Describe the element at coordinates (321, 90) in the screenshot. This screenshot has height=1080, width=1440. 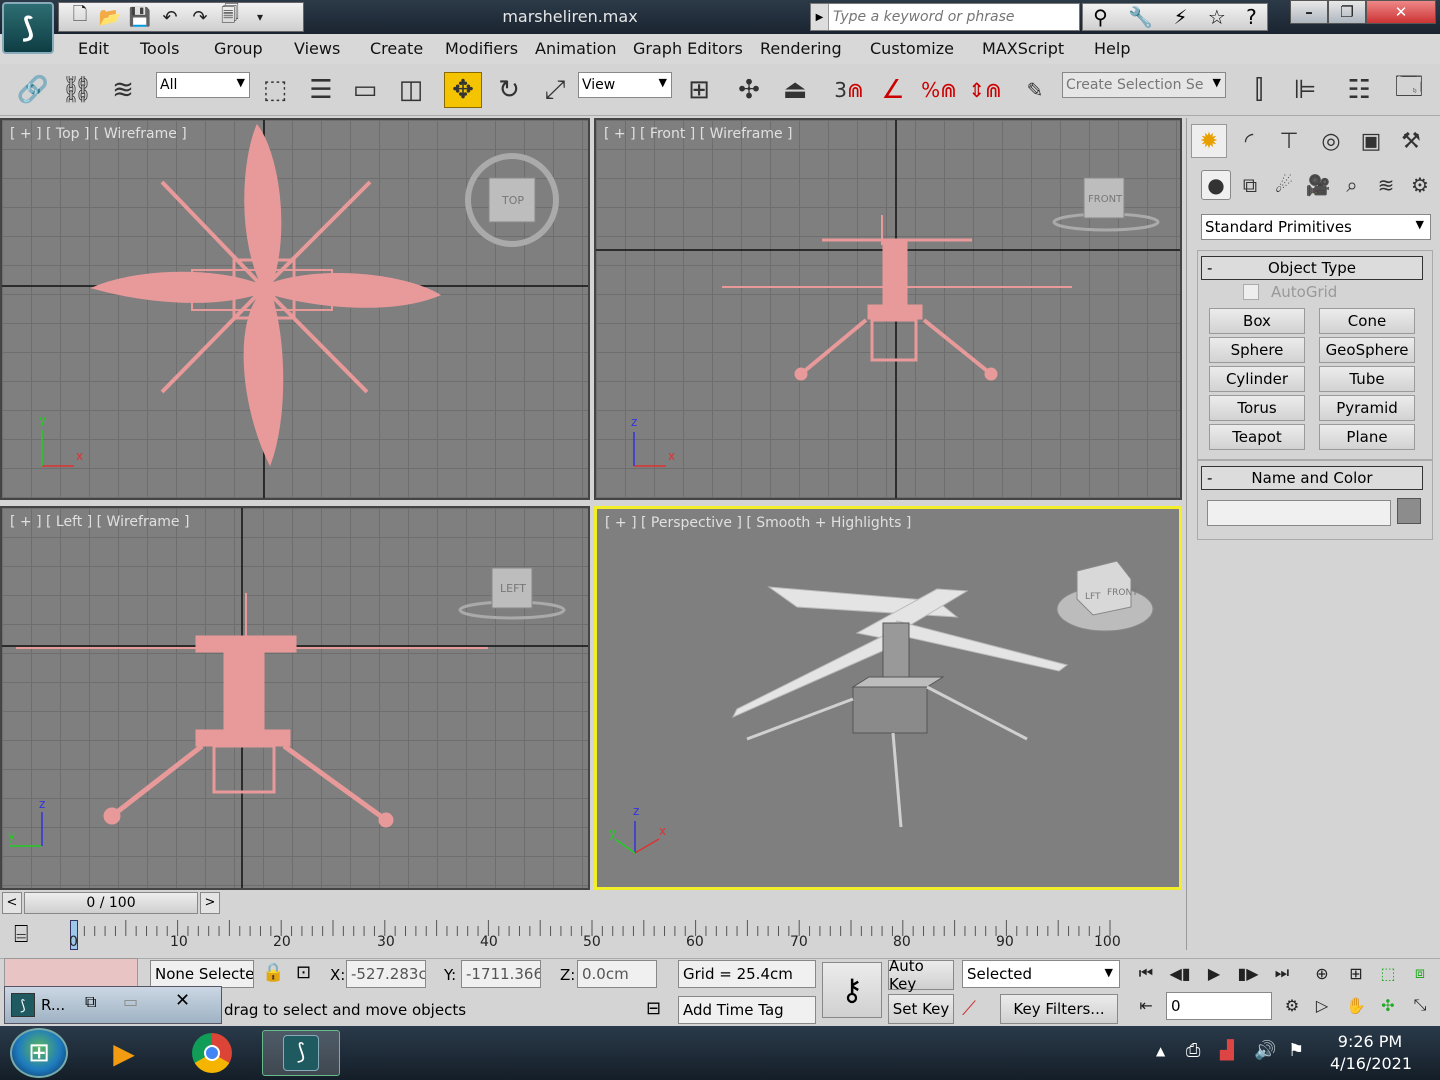
I see `select-by-name-icon: ☰` at that location.